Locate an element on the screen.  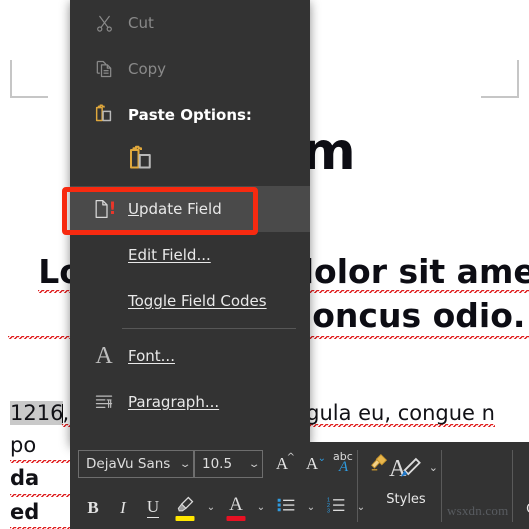
margin-mark-top-right is located at coordinates (500, 79).